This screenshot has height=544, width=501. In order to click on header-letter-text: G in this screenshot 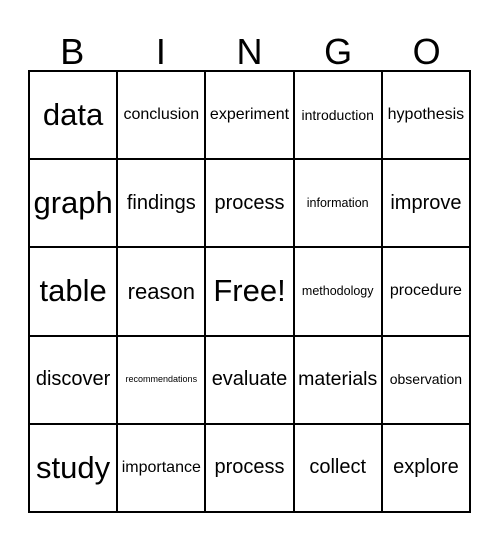, I will do `click(338, 51)`.